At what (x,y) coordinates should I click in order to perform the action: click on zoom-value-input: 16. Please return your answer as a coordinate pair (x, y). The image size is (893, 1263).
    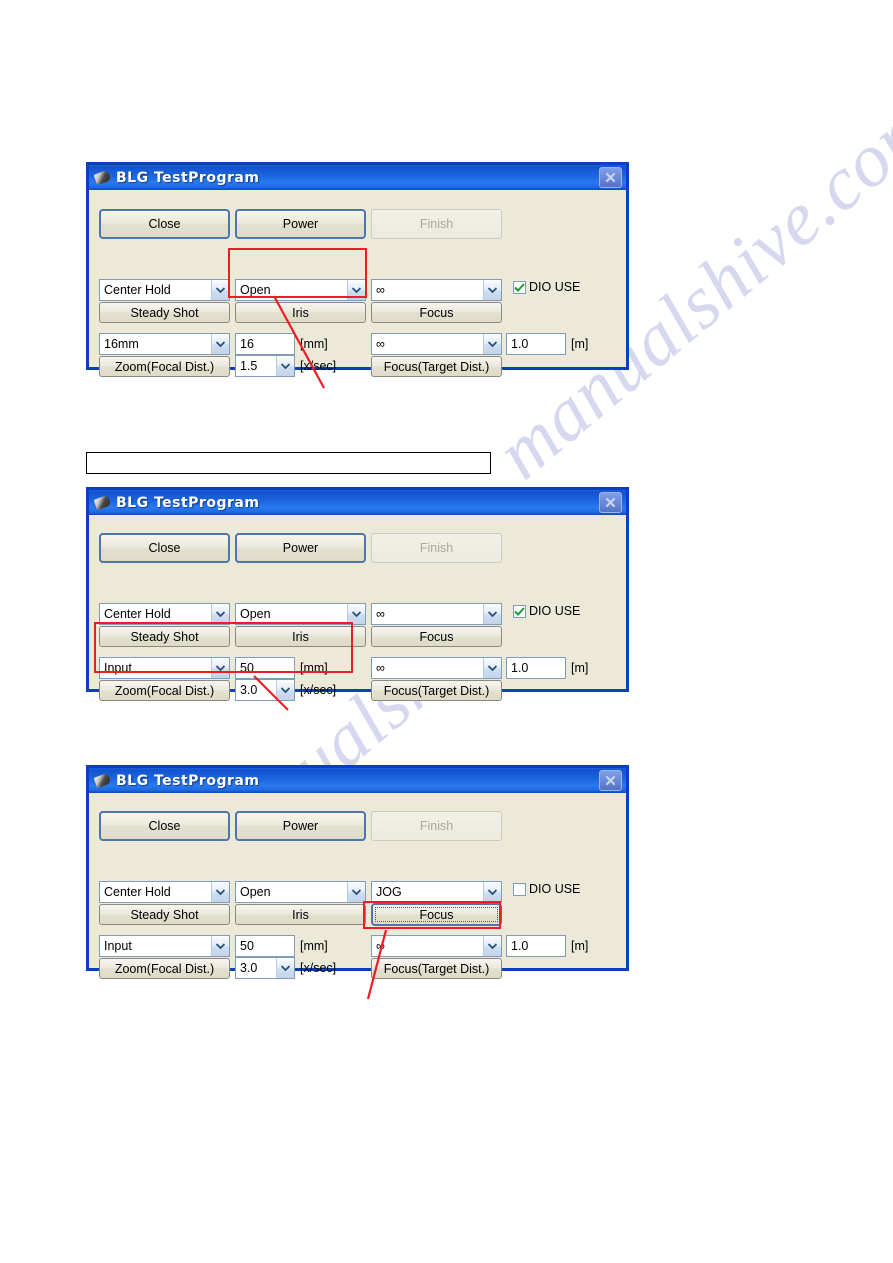
    Looking at the image, I should click on (265, 344).